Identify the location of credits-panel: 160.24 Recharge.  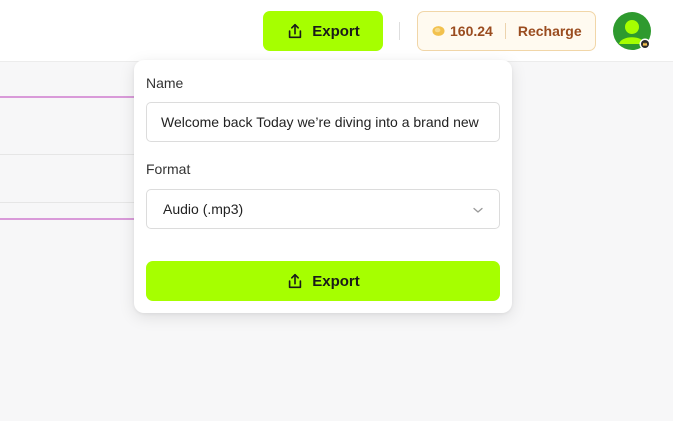
(506, 31).